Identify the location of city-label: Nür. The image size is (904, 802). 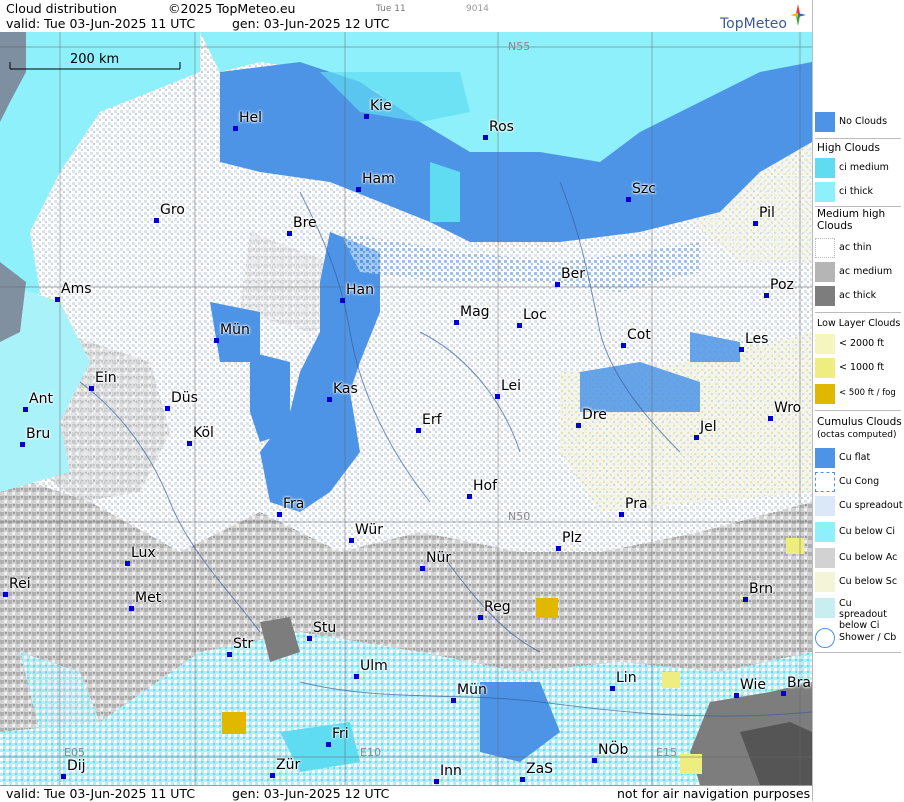
(439, 558).